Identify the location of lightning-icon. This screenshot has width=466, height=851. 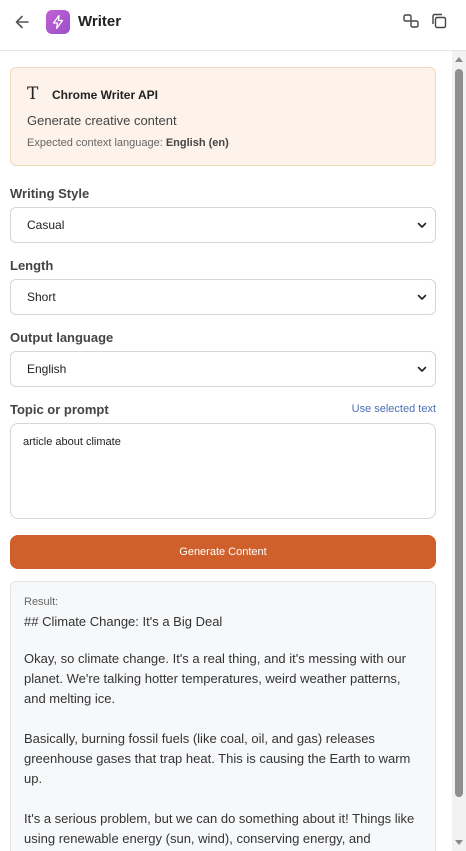
(58, 22).